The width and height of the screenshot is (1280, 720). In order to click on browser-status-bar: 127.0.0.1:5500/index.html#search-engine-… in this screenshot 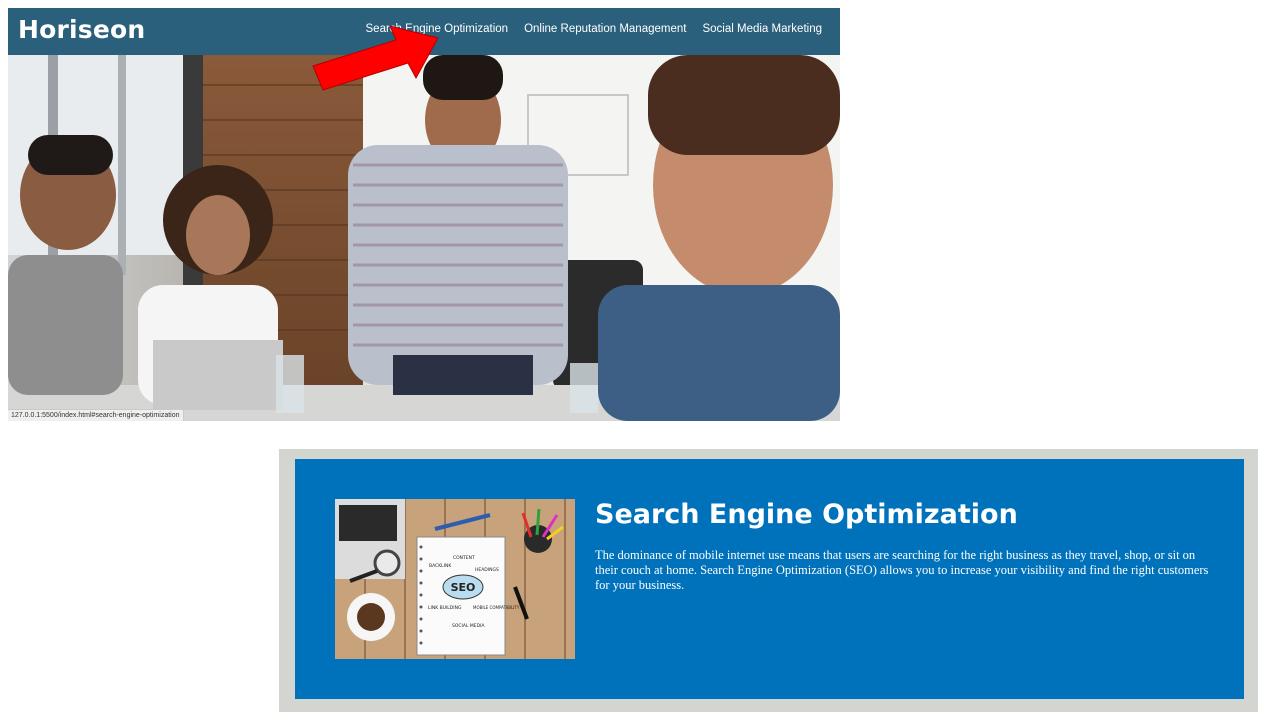, I will do `click(96, 415)`.